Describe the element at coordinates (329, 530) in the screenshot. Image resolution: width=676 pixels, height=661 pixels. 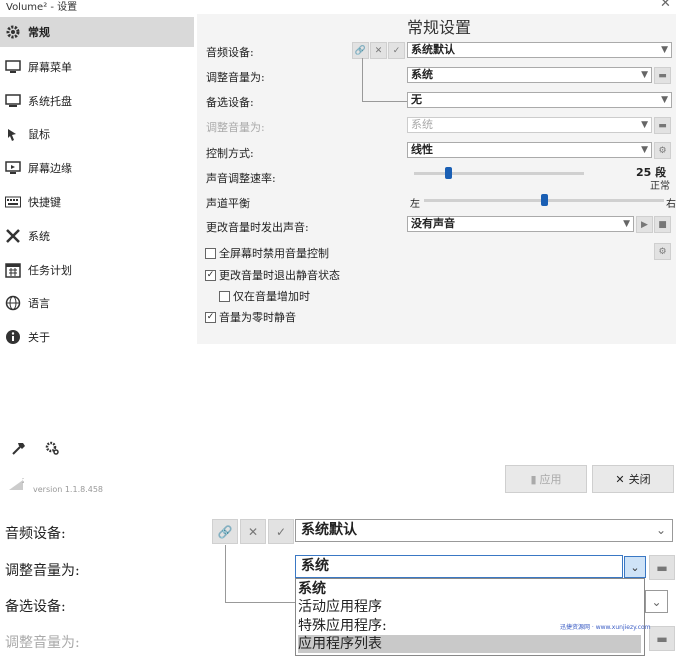
I see `zoom-audio-device-value: 系统默认` at that location.